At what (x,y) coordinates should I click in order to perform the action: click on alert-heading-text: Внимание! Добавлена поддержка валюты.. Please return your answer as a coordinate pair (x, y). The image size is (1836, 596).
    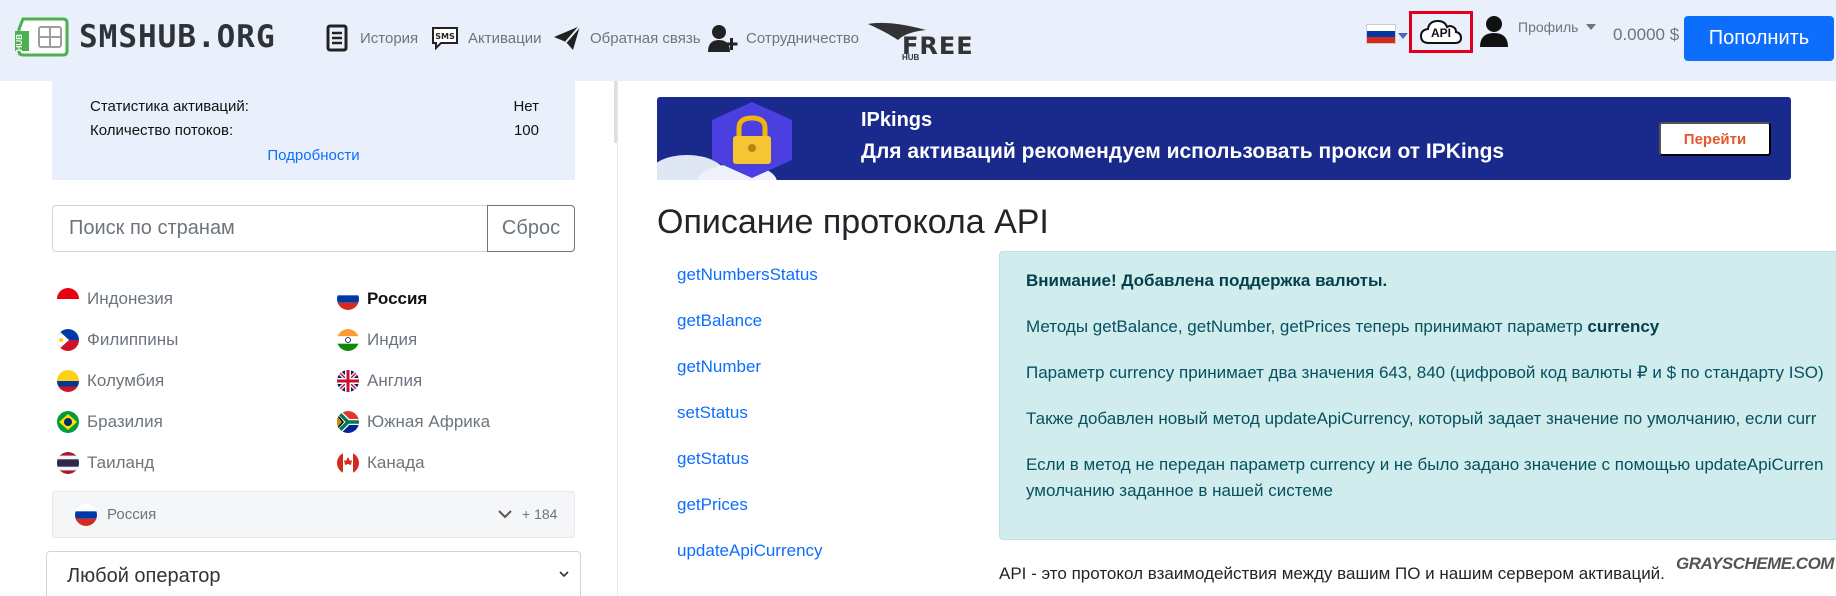
    Looking at the image, I should click on (1207, 280).